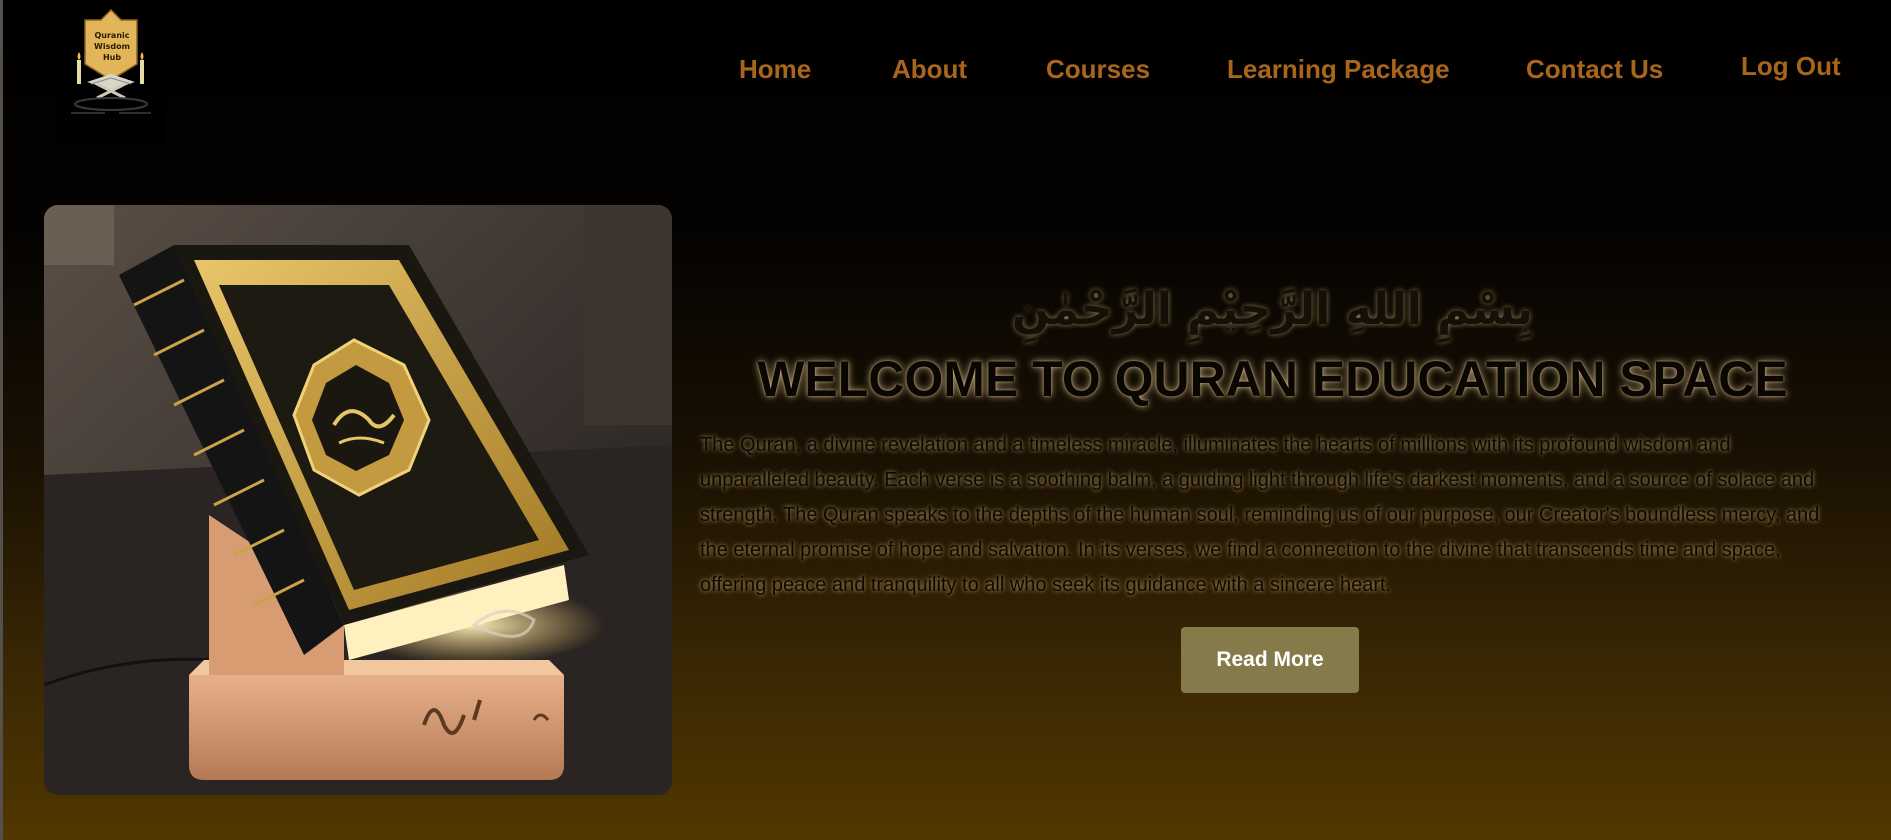 This screenshot has height=840, width=1891. I want to click on nav-home: Home, so click(775, 69).